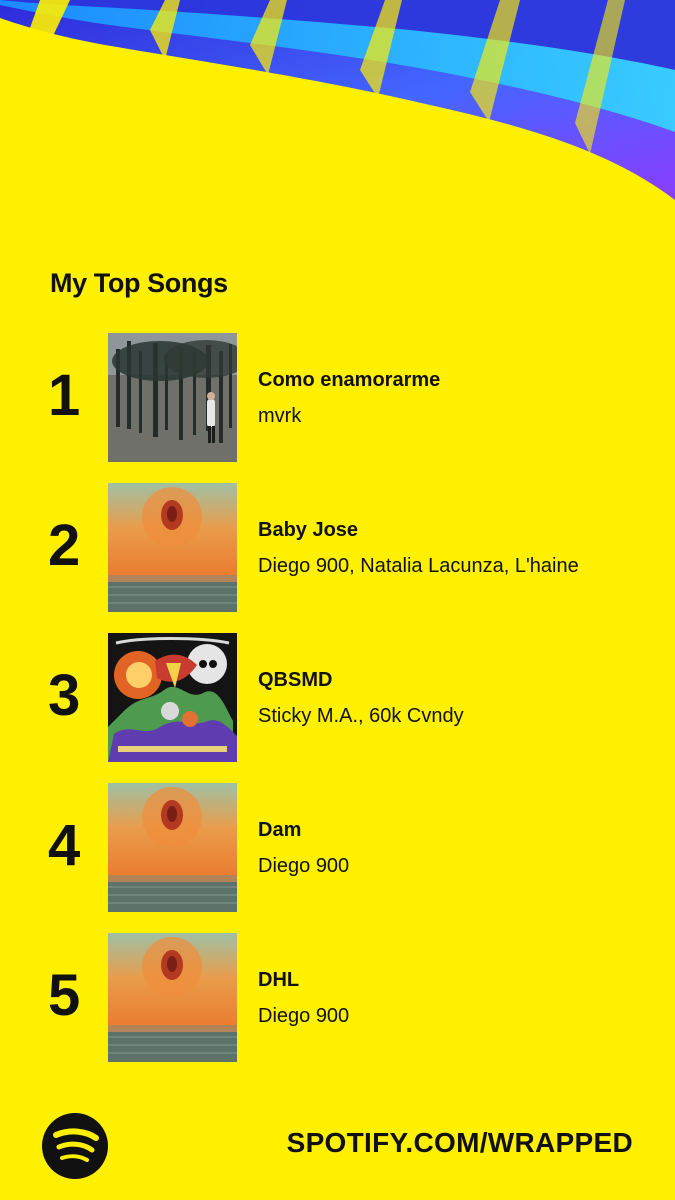 Image resolution: width=675 pixels, height=1200 pixels. I want to click on illustrated-album-cover, so click(172, 697).